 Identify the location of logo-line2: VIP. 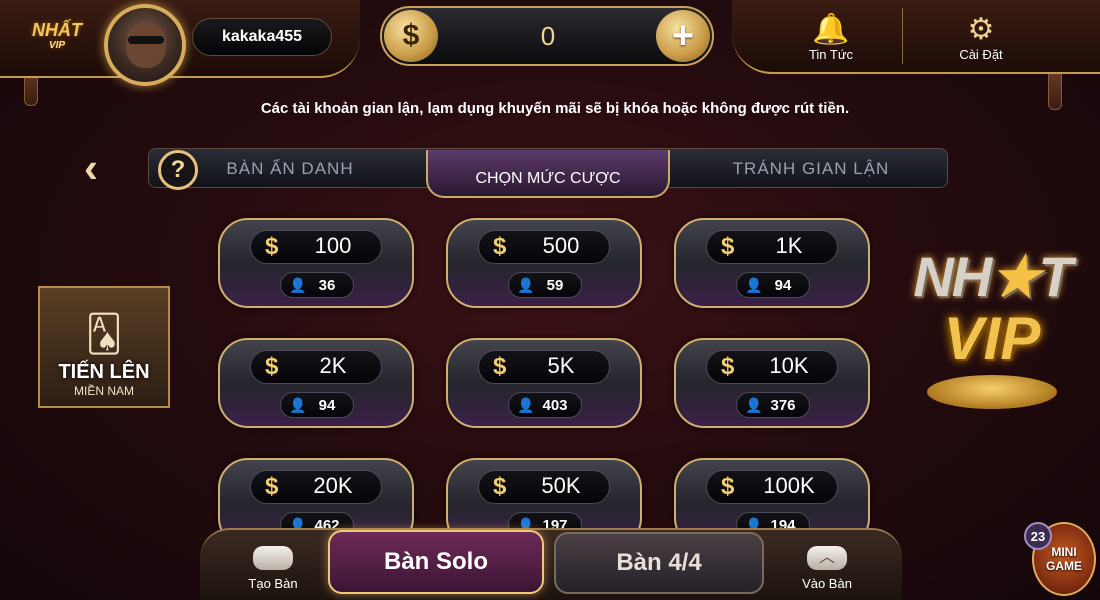
(57, 45).